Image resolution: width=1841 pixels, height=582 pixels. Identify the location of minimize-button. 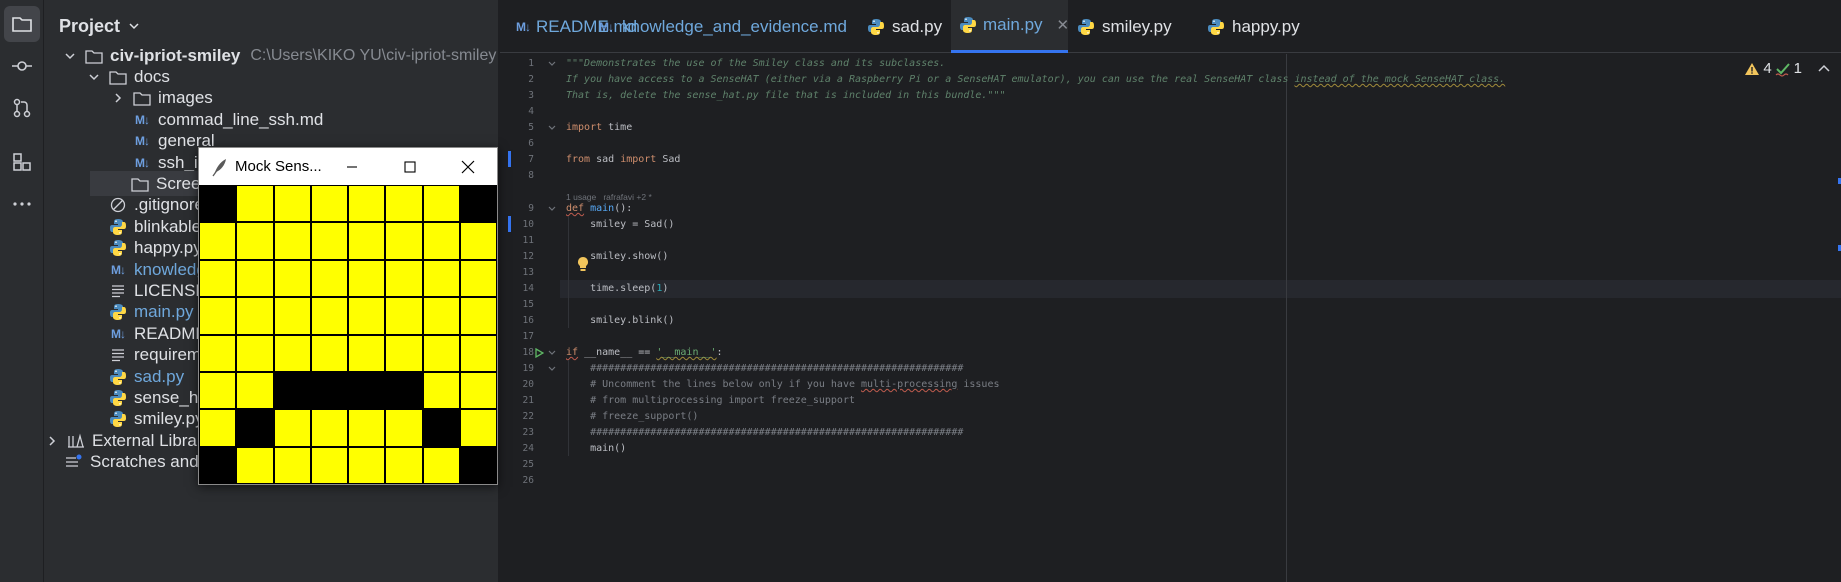
(352, 166).